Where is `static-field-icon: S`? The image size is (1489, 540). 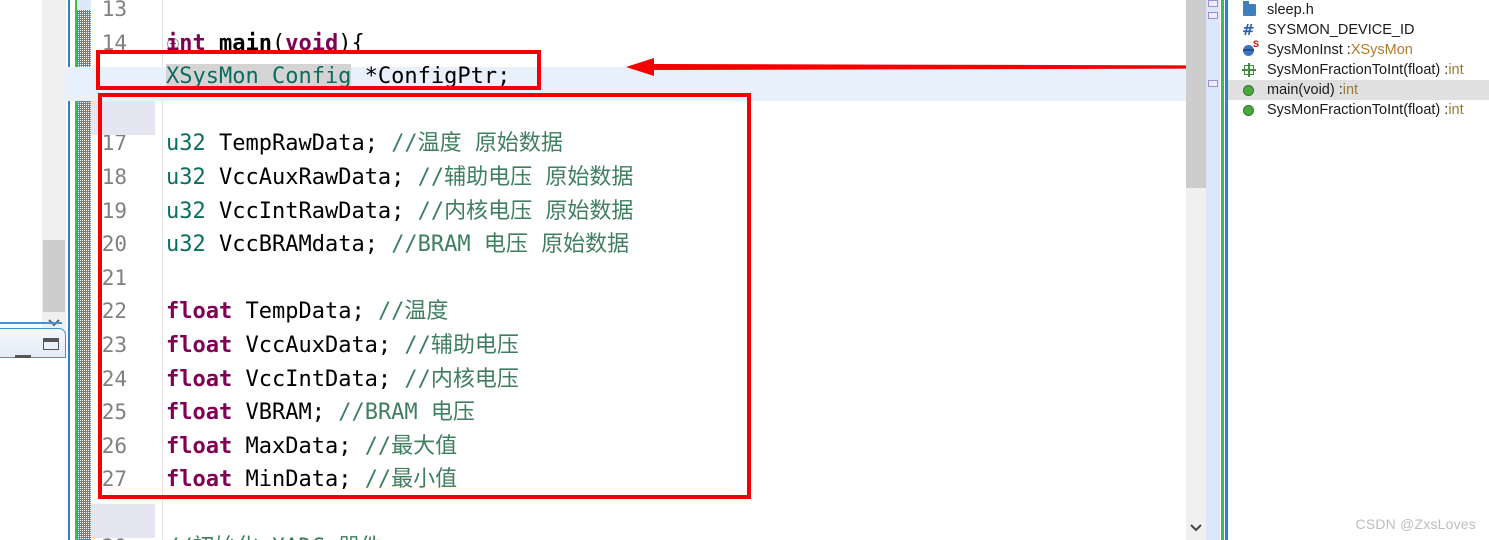 static-field-icon: S is located at coordinates (1251, 48).